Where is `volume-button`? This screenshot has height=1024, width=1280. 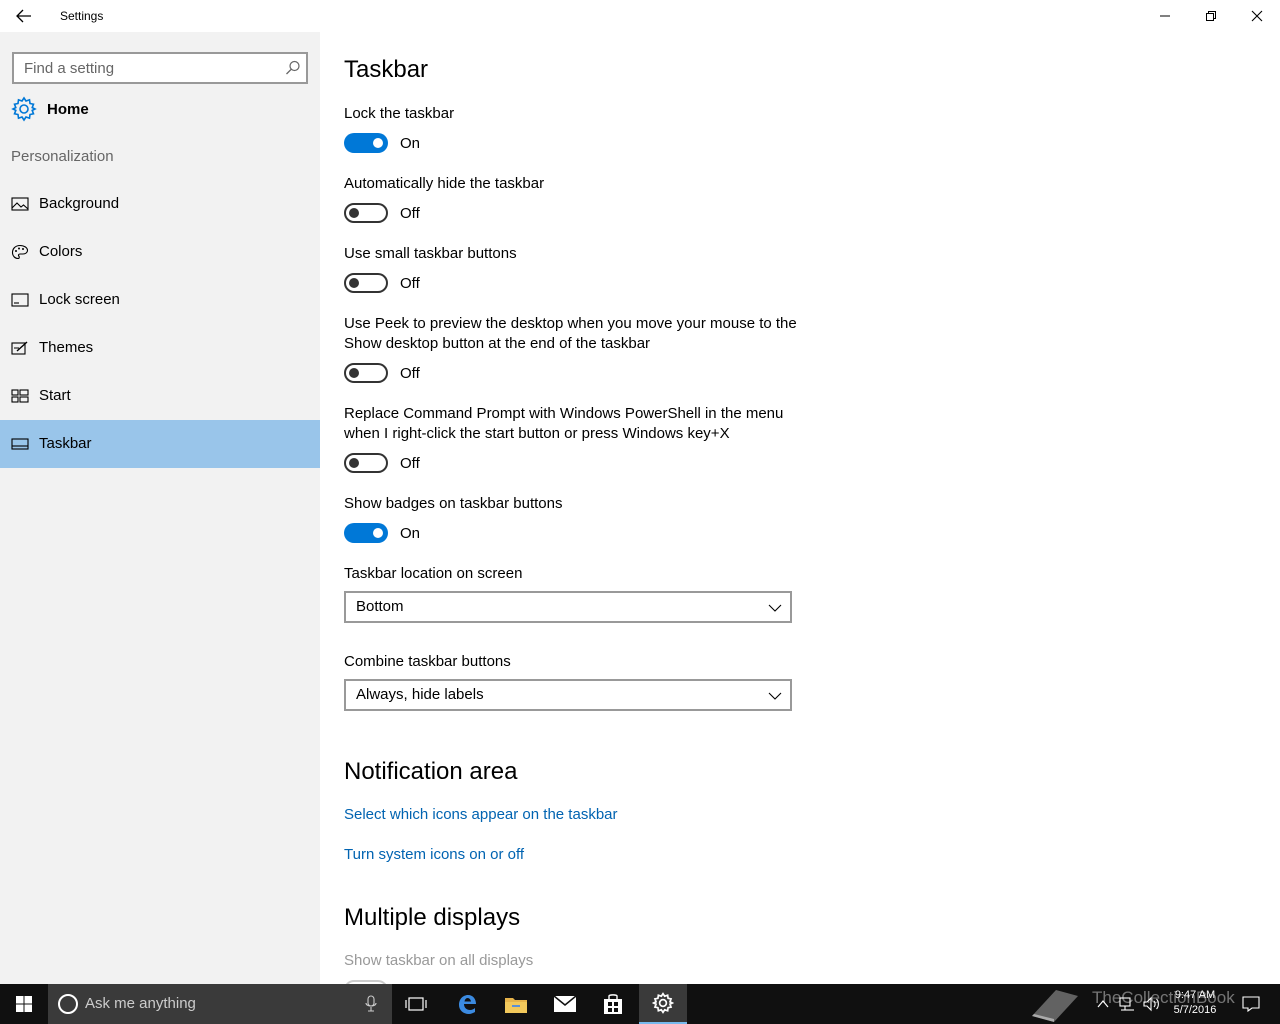 volume-button is located at coordinates (1152, 1004).